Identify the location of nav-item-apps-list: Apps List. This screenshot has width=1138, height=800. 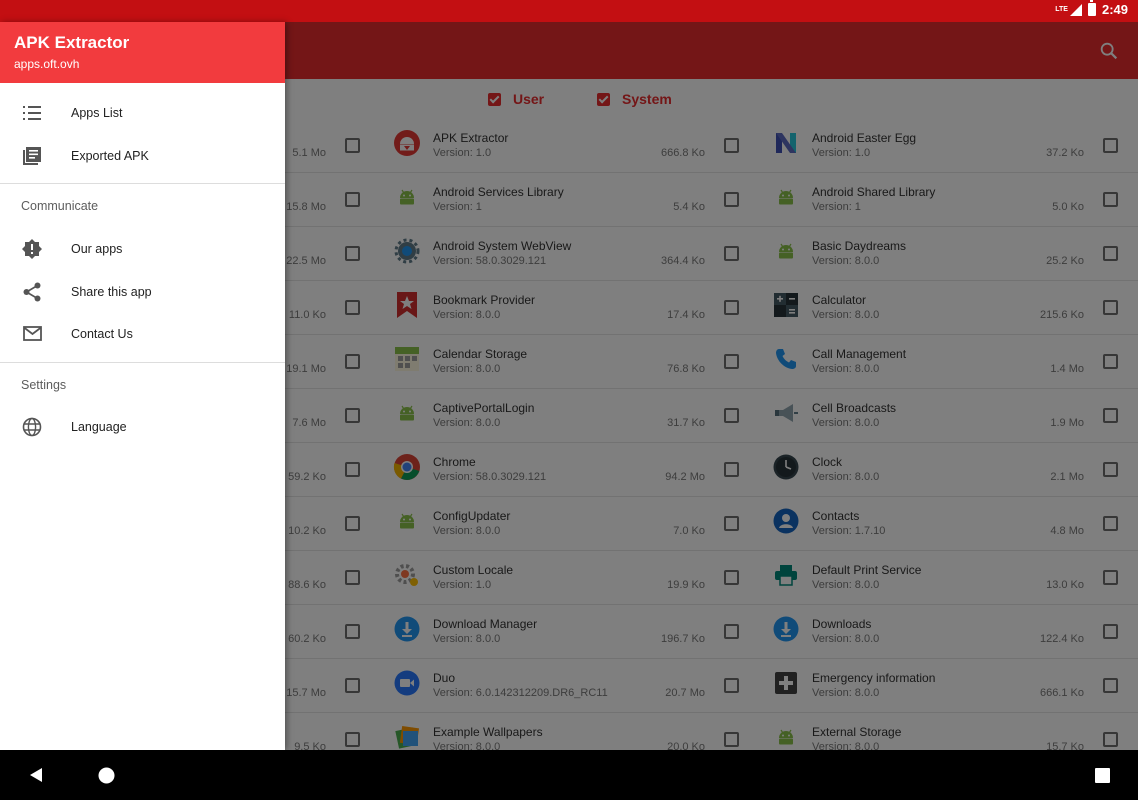
(142, 112).